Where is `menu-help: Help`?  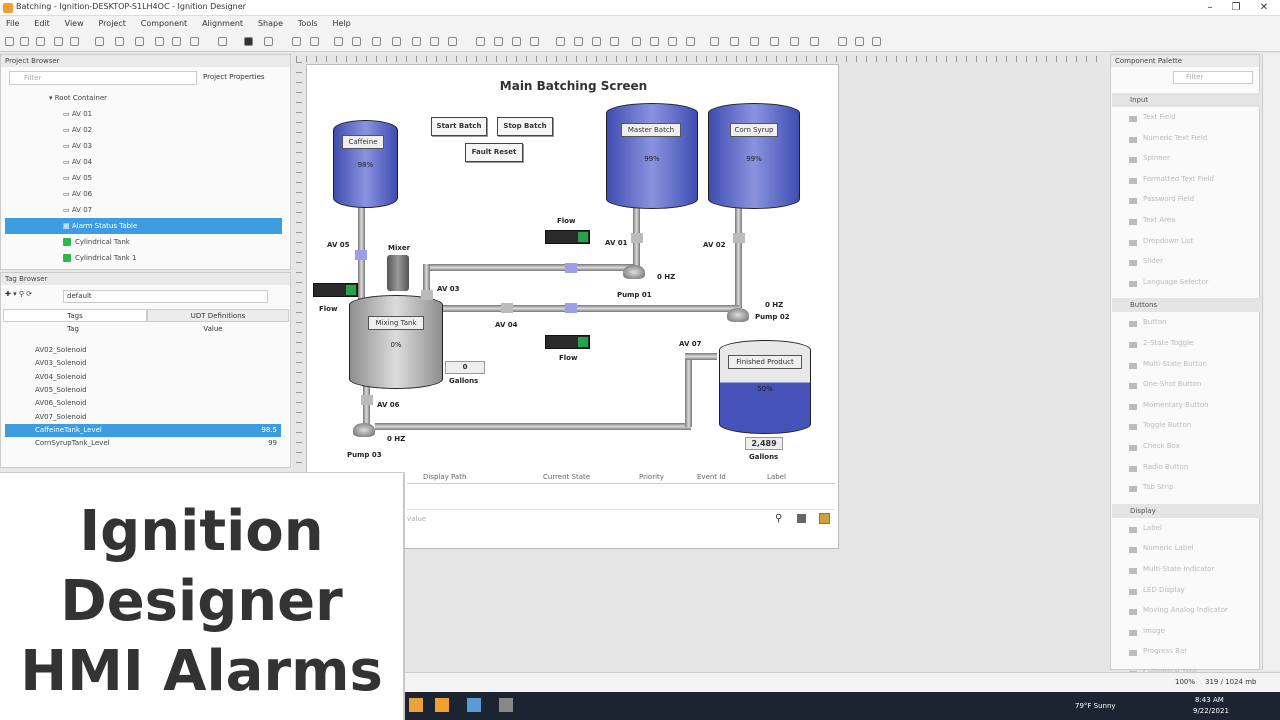 menu-help: Help is located at coordinates (341, 24).